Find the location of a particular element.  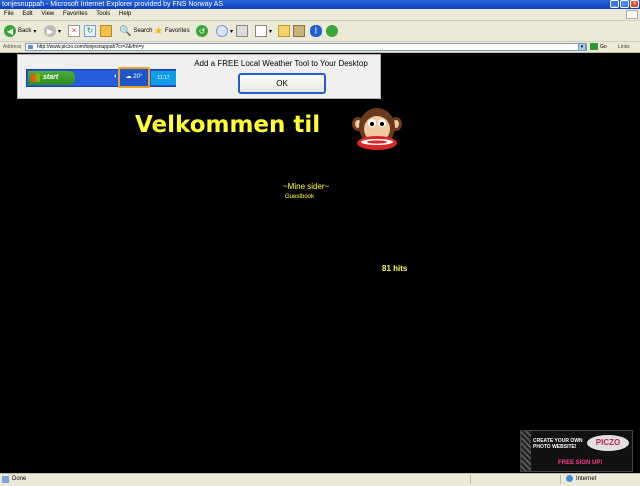

favorites-label: Favorites is located at coordinates (177, 31).